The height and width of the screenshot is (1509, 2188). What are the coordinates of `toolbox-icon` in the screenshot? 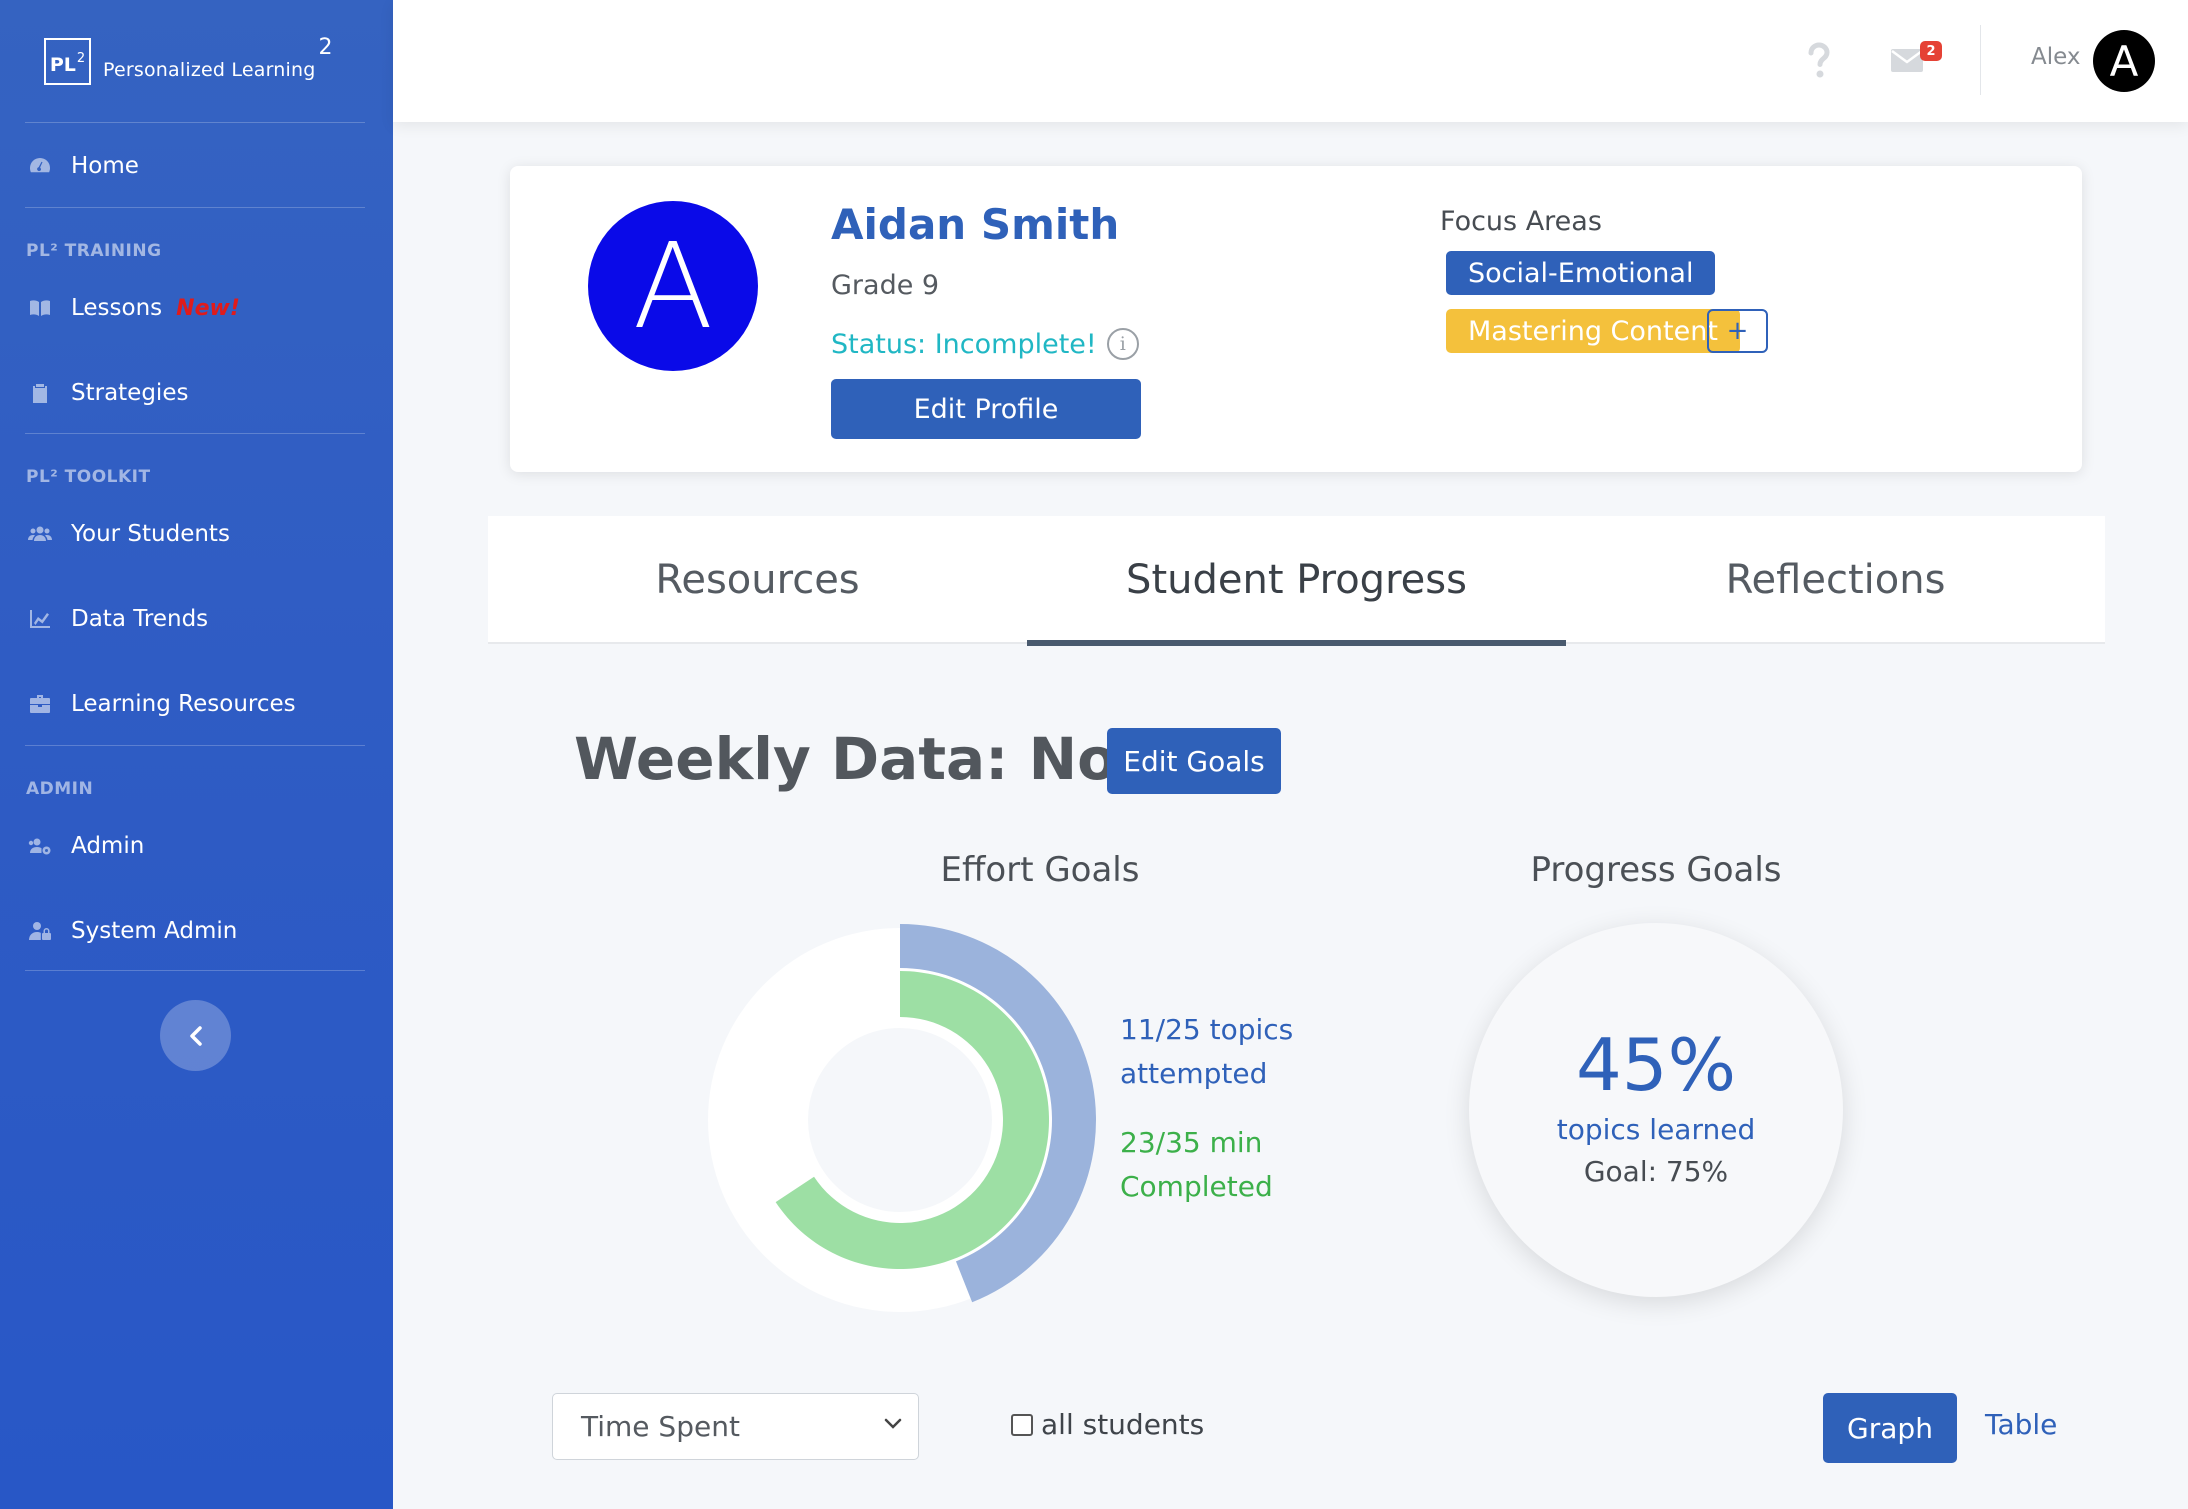 It's located at (40, 704).